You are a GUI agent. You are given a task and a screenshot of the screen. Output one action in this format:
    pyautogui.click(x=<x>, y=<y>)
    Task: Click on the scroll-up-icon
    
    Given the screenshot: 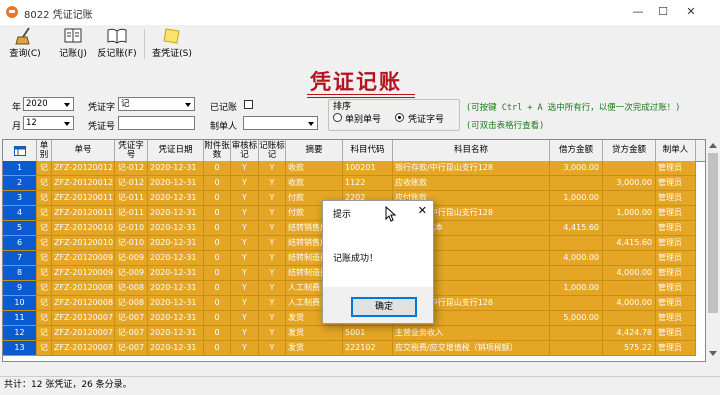 What is the action you would take?
    pyautogui.click(x=713, y=145)
    